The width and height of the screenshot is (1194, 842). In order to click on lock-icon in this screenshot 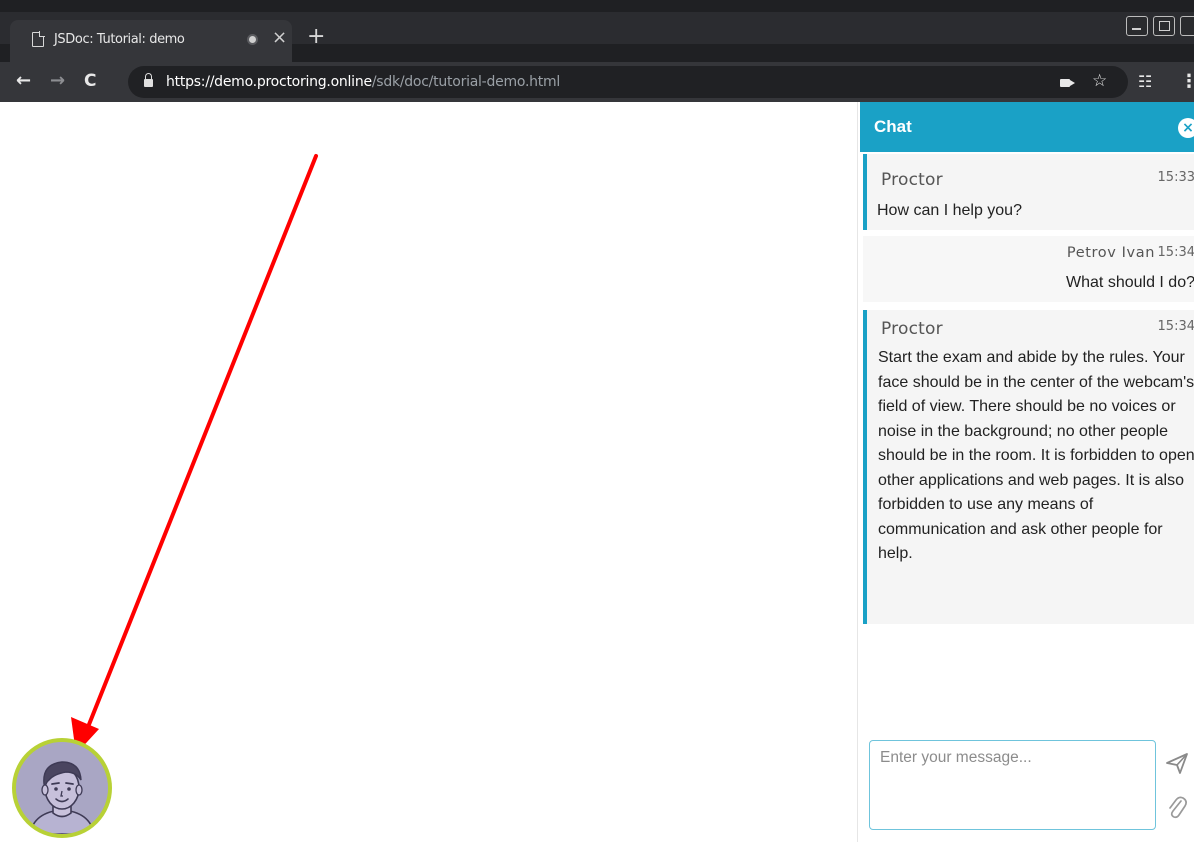, I will do `click(148, 80)`.